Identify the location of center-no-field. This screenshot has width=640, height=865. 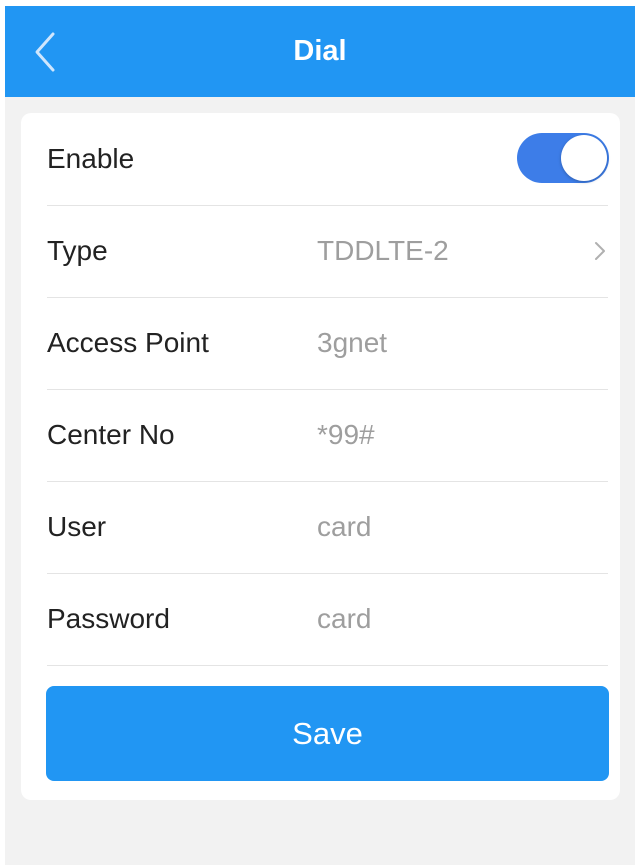
(442, 435).